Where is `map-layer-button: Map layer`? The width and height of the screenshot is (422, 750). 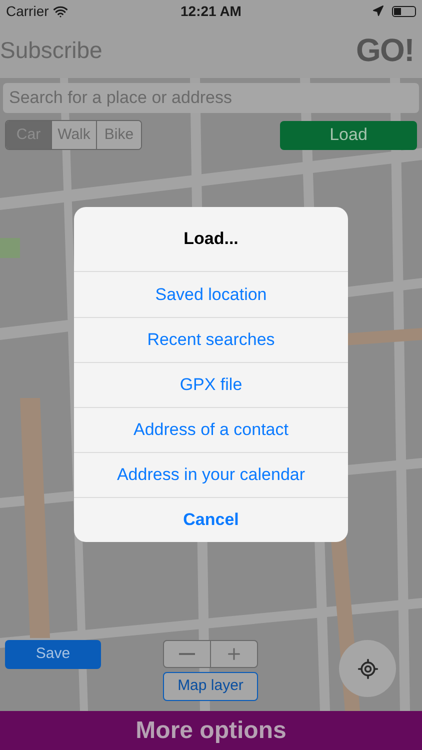
map-layer-button: Map layer is located at coordinates (210, 686).